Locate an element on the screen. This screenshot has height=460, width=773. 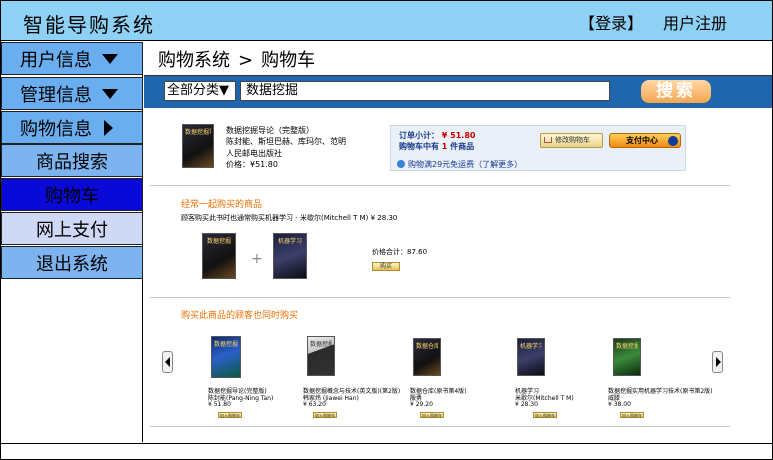
cart-count: 购物车中有 1 件商品 is located at coordinates (436, 146).